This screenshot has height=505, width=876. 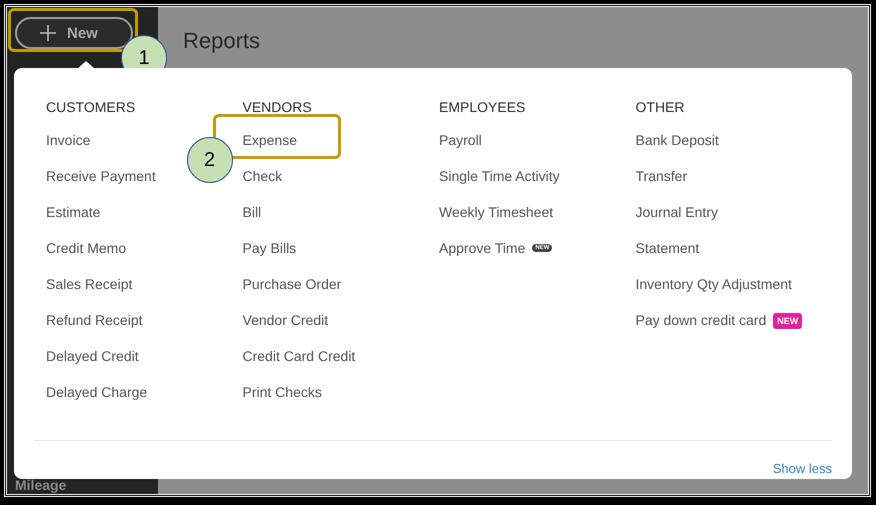 What do you see at coordinates (68, 140) in the screenshot?
I see `menu-item: Invoice` at bounding box center [68, 140].